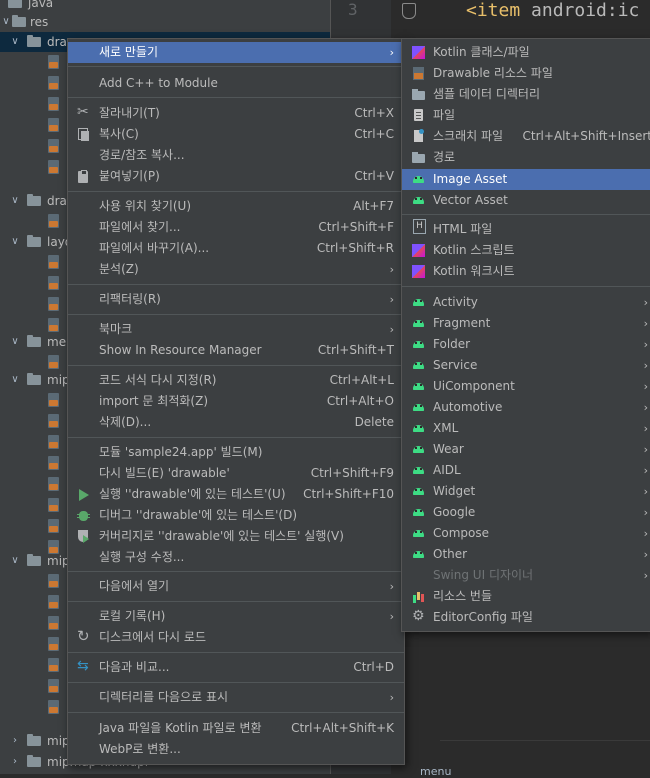 The image size is (650, 778). Describe the element at coordinates (236, 284) in the screenshot. I see `menu-separator` at that location.